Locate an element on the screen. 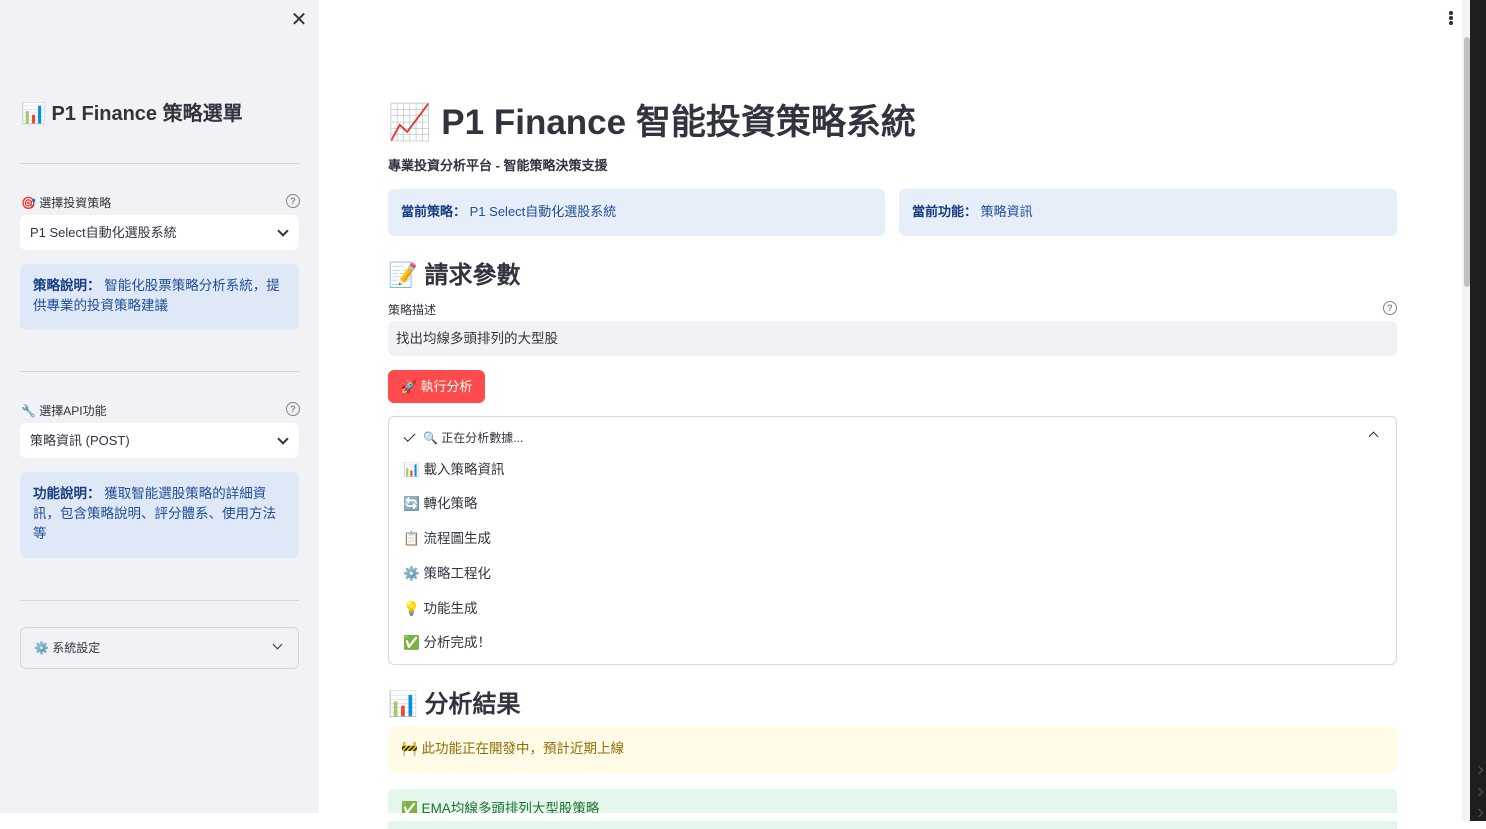 This screenshot has height=829, width=1486. settings-expander: ⚙️ 系統設定 is located at coordinates (159, 648).